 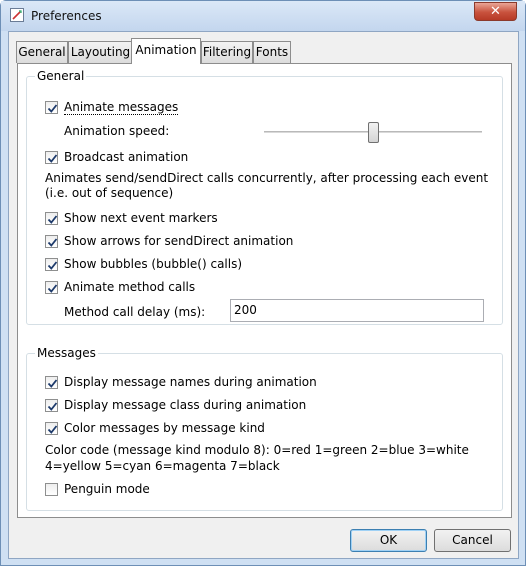 I want to click on method-call-delay-input: 200, so click(x=357, y=310).